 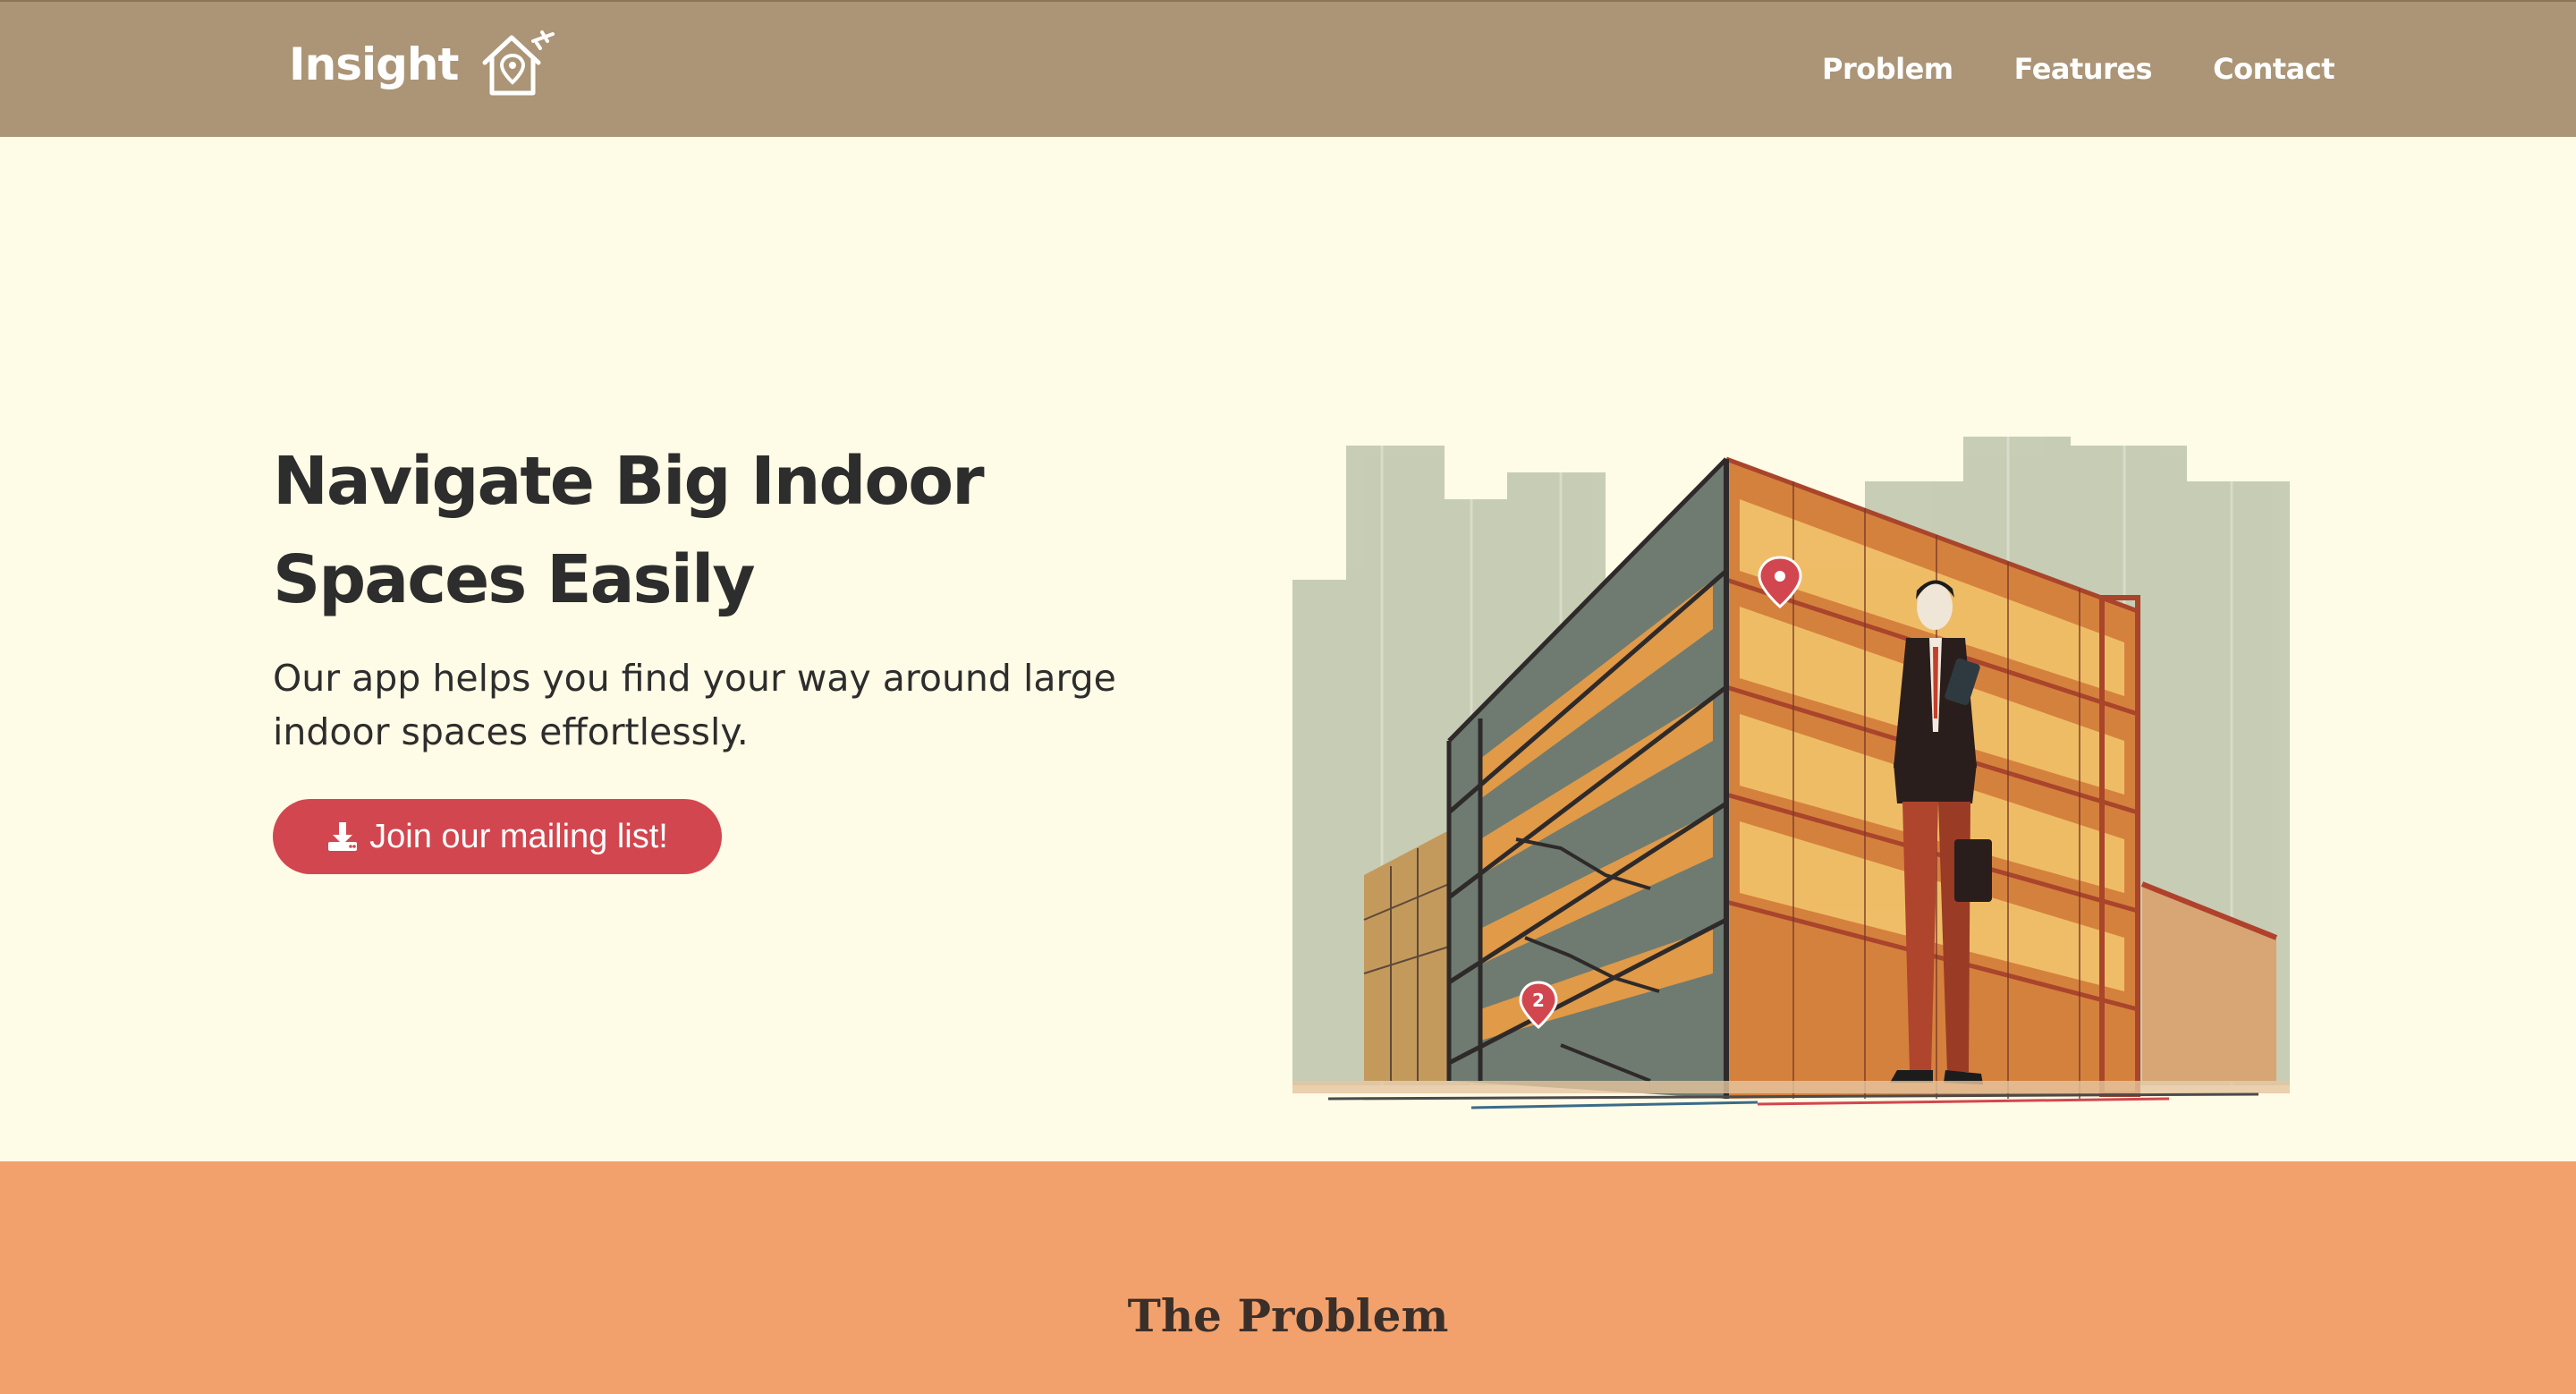 What do you see at coordinates (518, 836) in the screenshot?
I see `cta-label: Join our mailing list!` at bounding box center [518, 836].